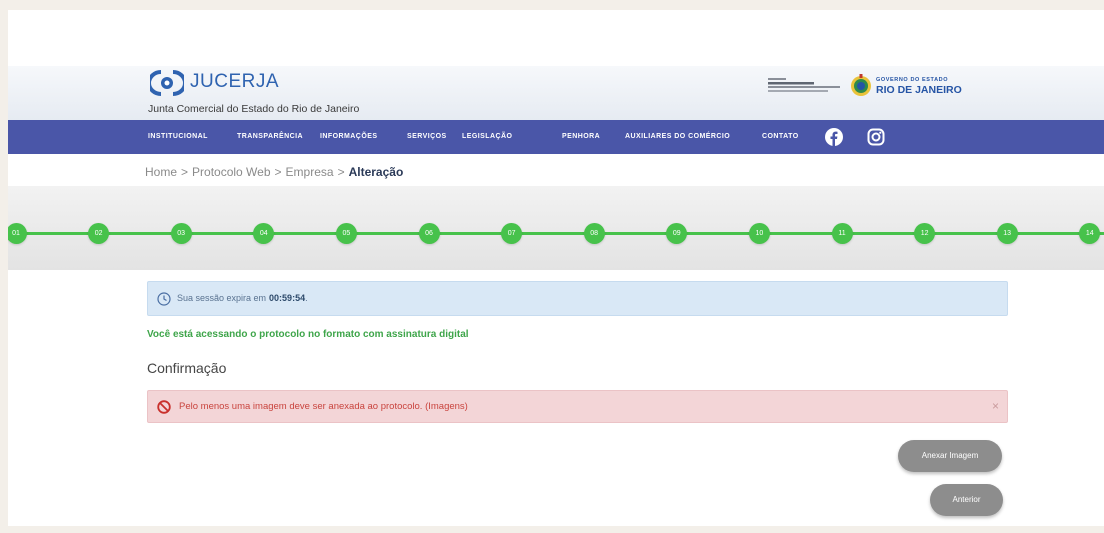 The width and height of the screenshot is (1104, 533). What do you see at coordinates (167, 83) in the screenshot?
I see `jucerja-logo-icon` at bounding box center [167, 83].